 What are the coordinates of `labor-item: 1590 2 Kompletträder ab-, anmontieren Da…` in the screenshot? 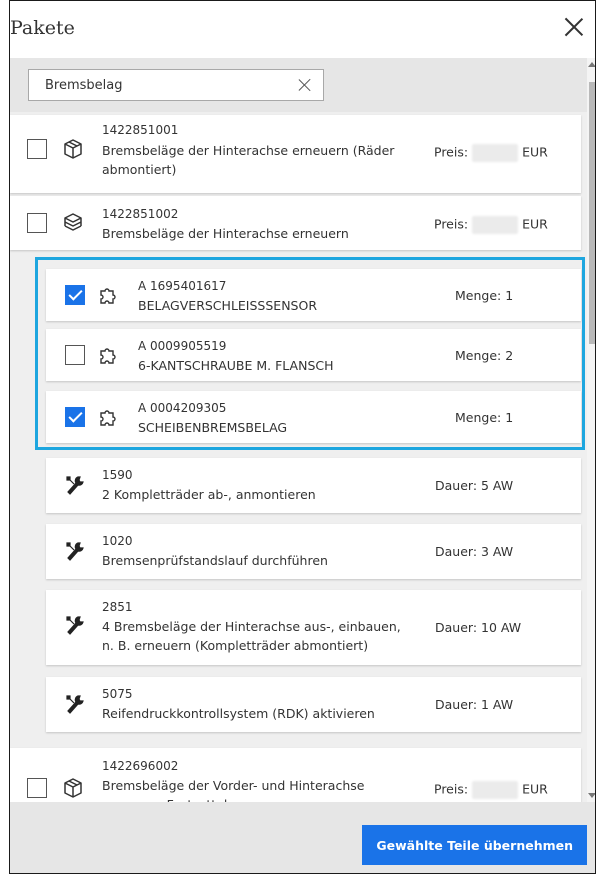 It's located at (313, 485).